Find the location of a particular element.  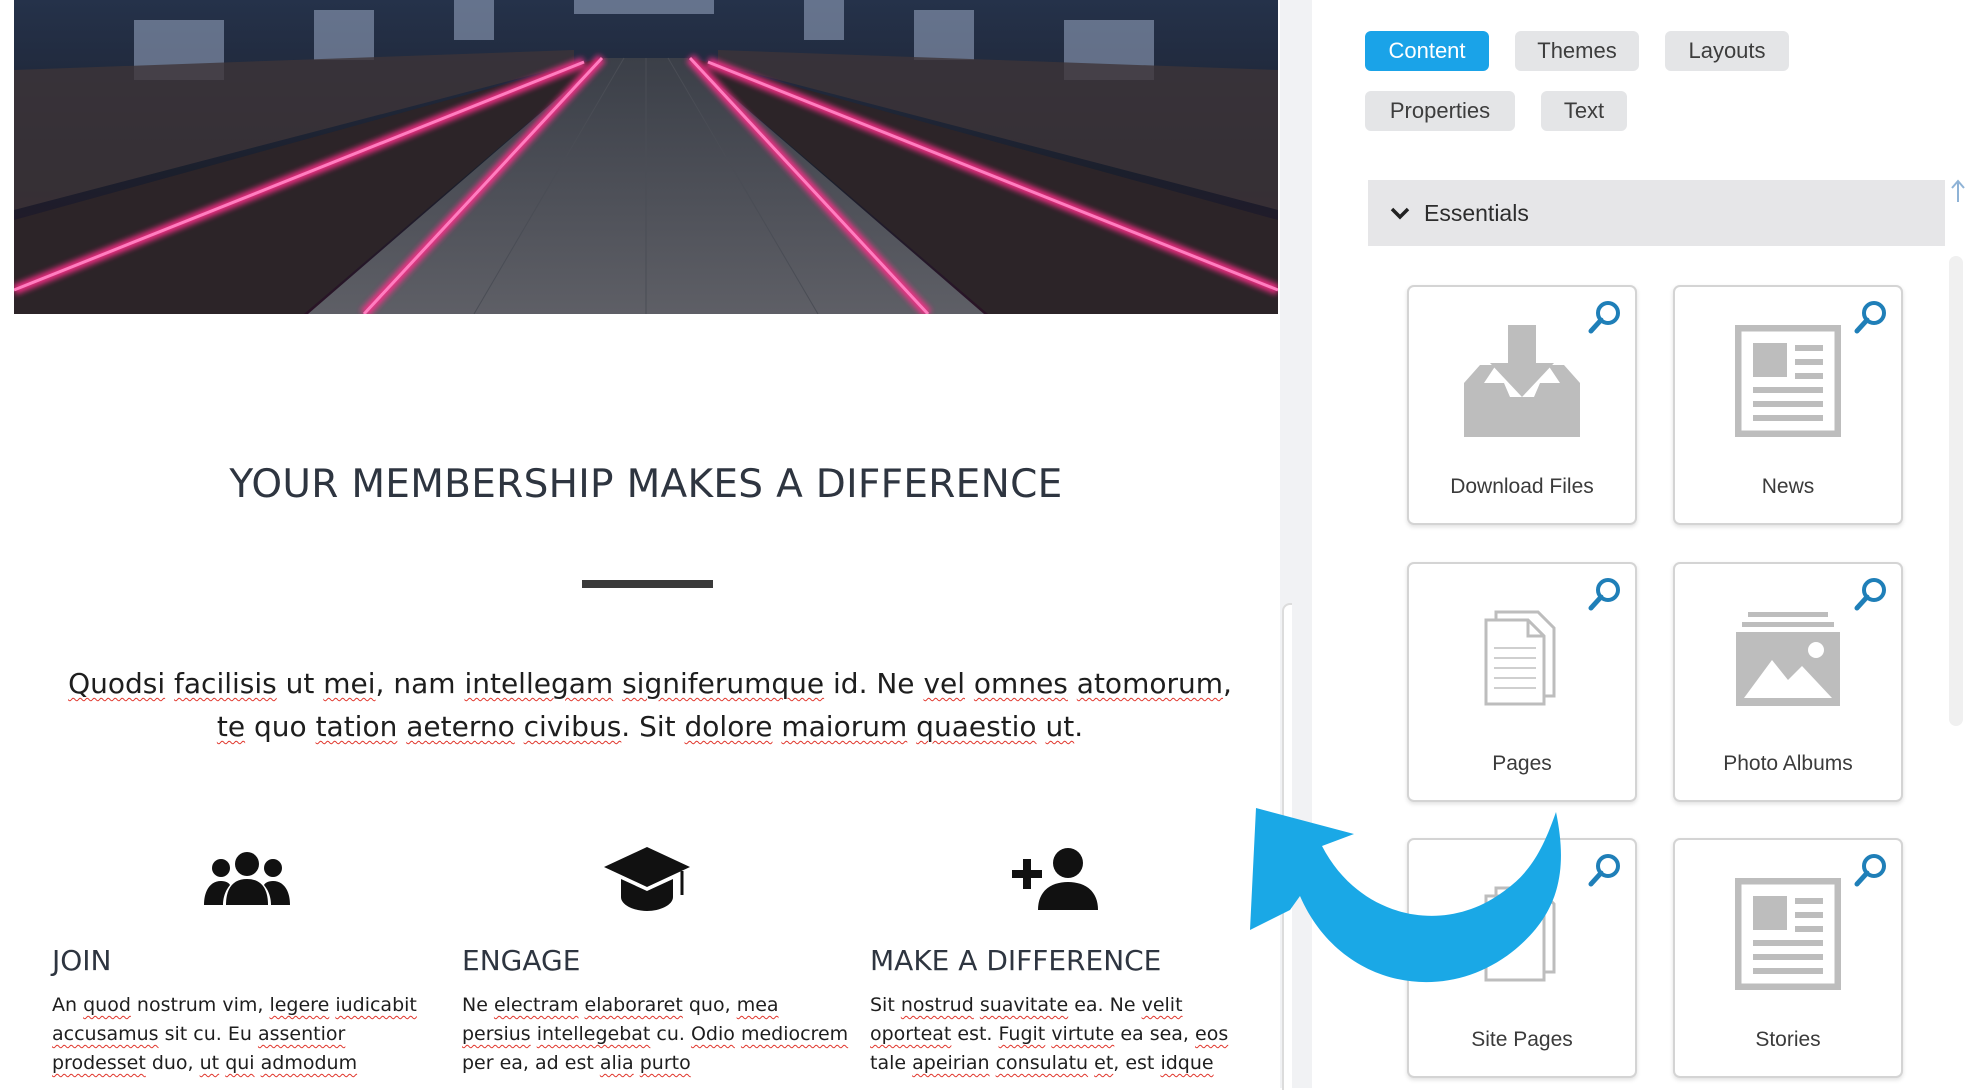

misspelled-word: nostrud is located at coordinates (937, 1005).